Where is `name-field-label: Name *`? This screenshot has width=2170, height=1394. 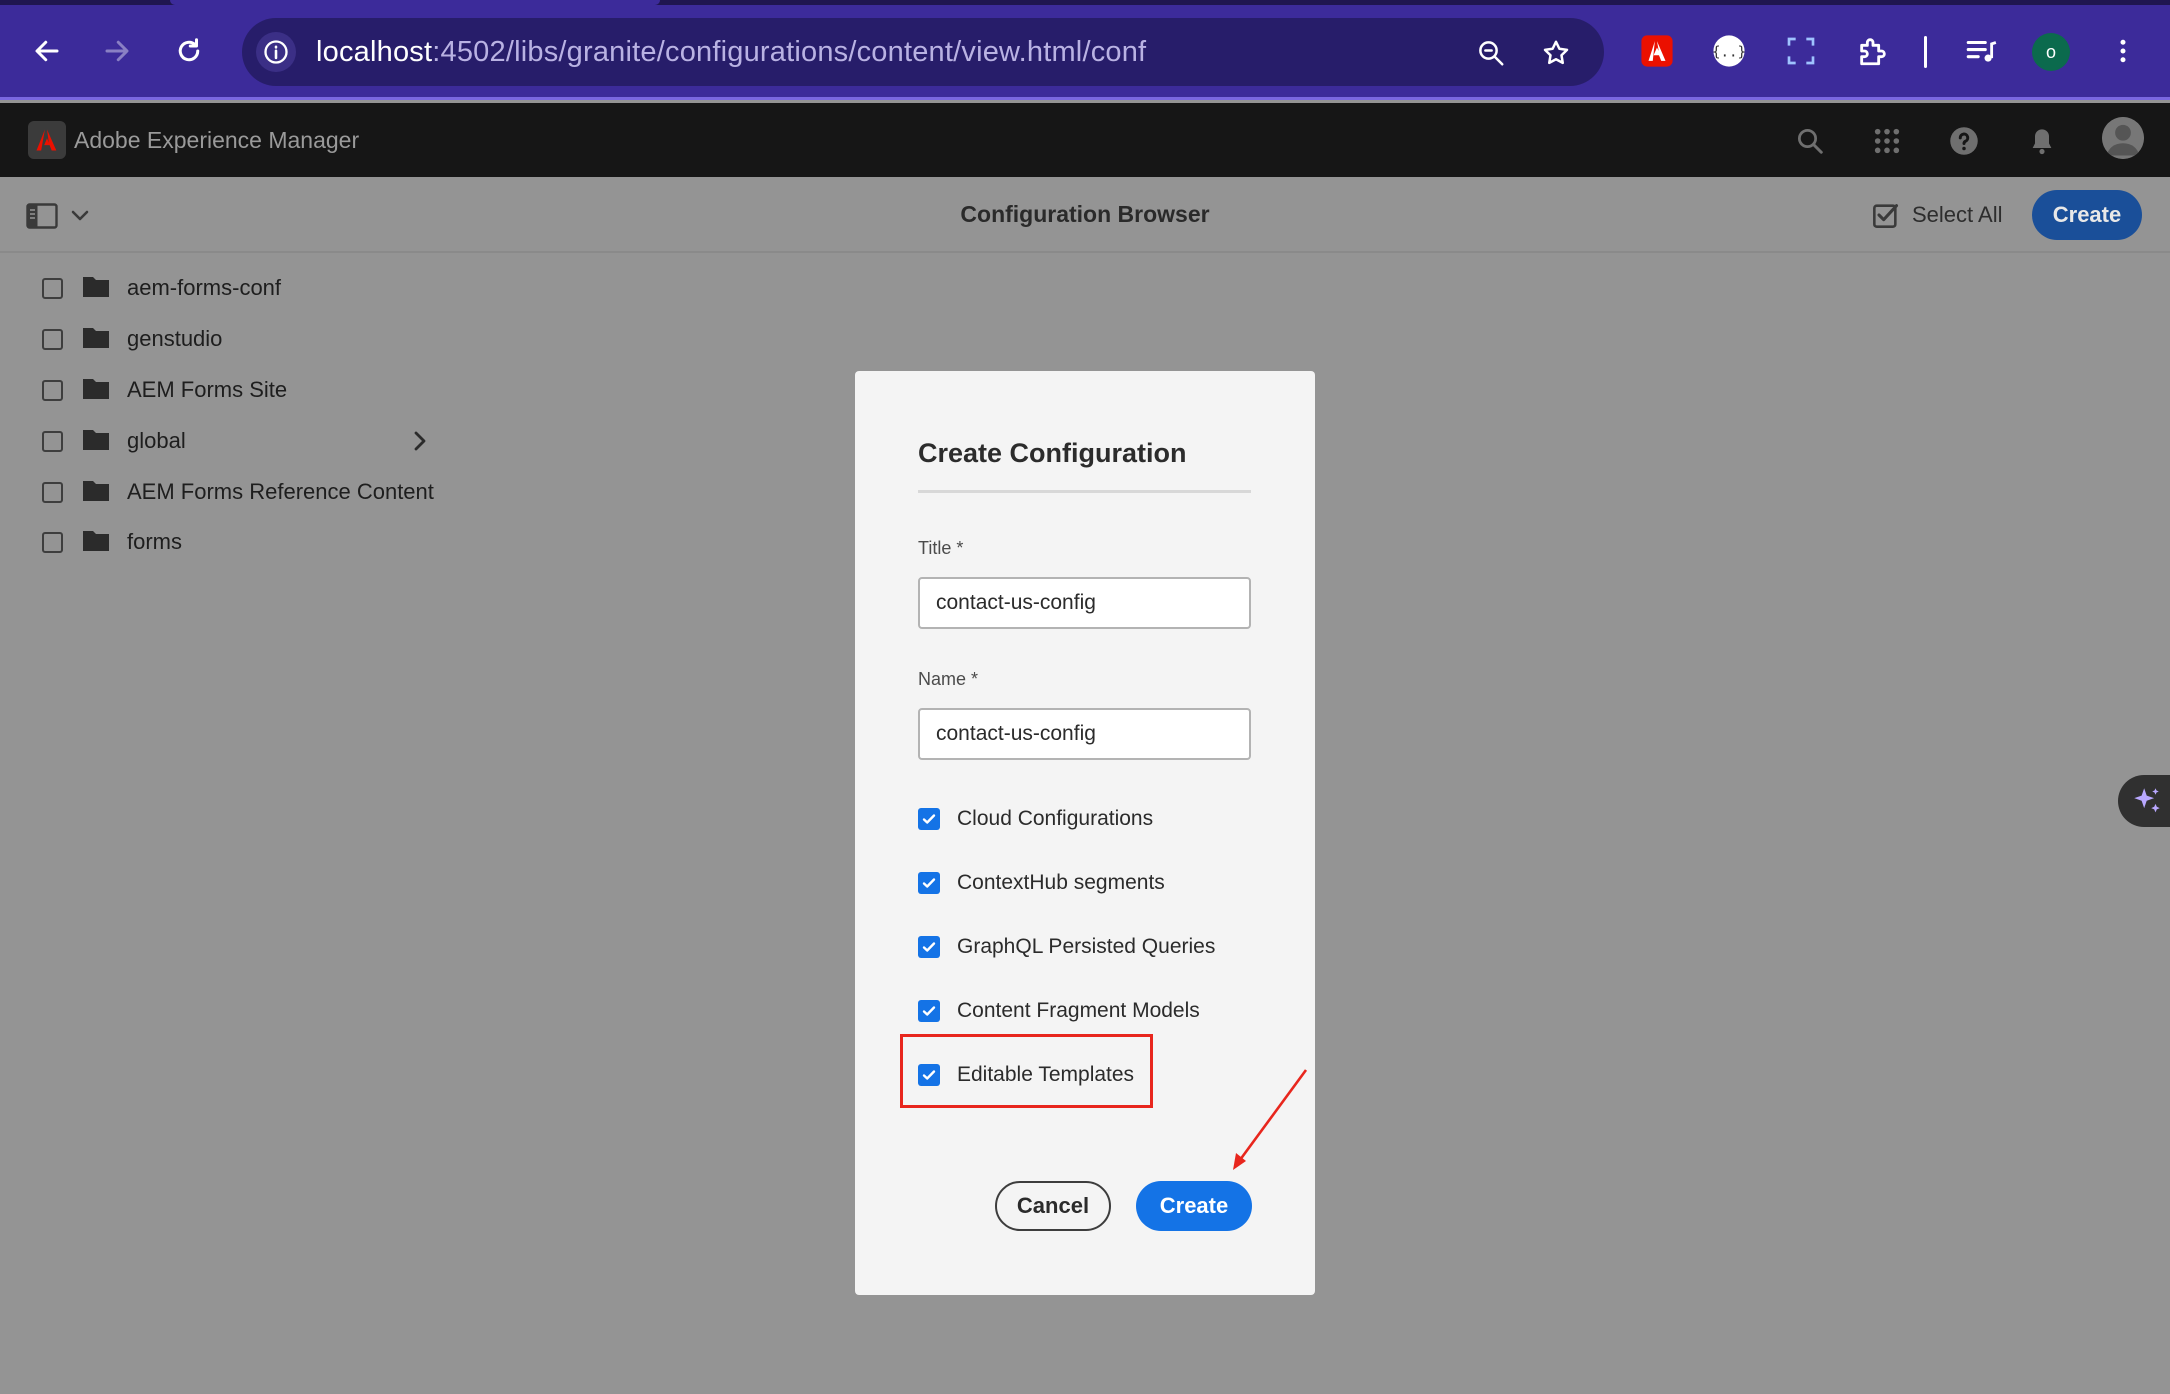 name-field-label: Name * is located at coordinates (948, 679).